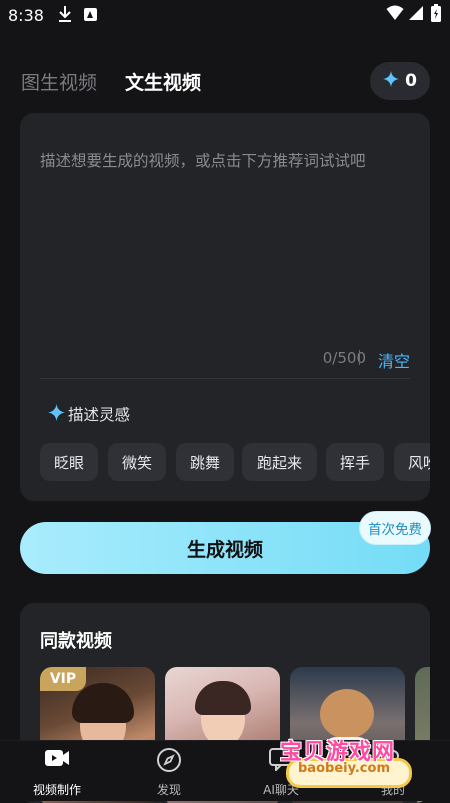  I want to click on compass-icon, so click(169, 762).